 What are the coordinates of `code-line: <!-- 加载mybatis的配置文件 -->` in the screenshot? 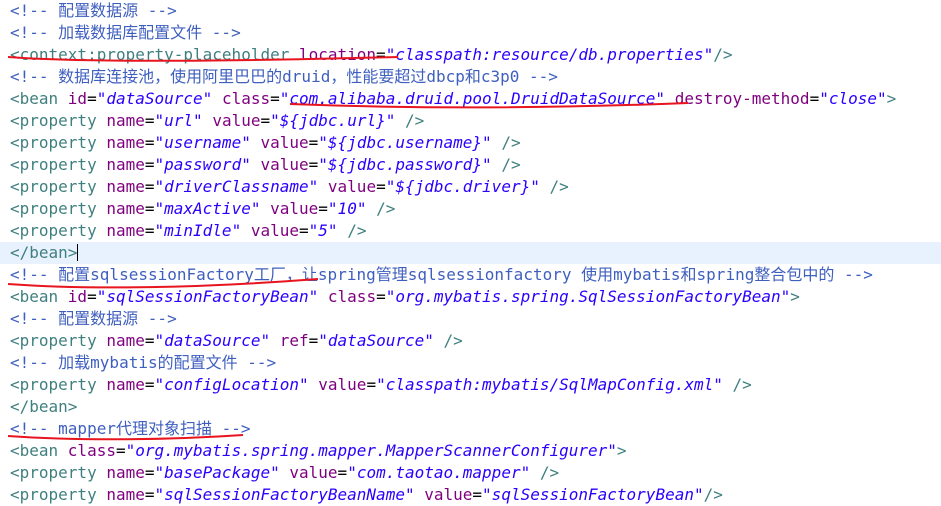 It's located at (470, 363).